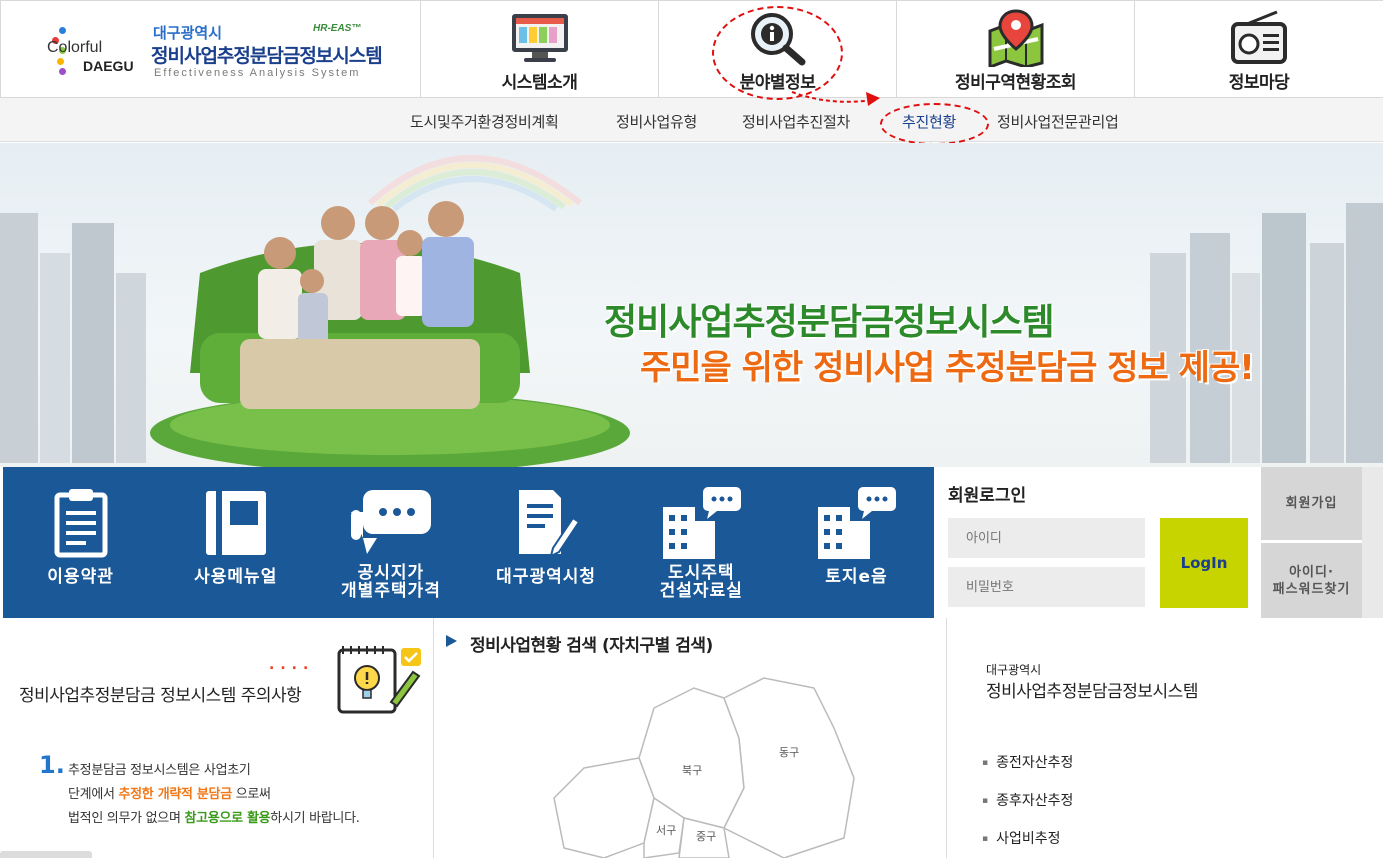 This screenshot has width=1383, height=858. What do you see at coordinates (391, 591) in the screenshot?
I see `quick-label-line2: 개별주택가격` at bounding box center [391, 591].